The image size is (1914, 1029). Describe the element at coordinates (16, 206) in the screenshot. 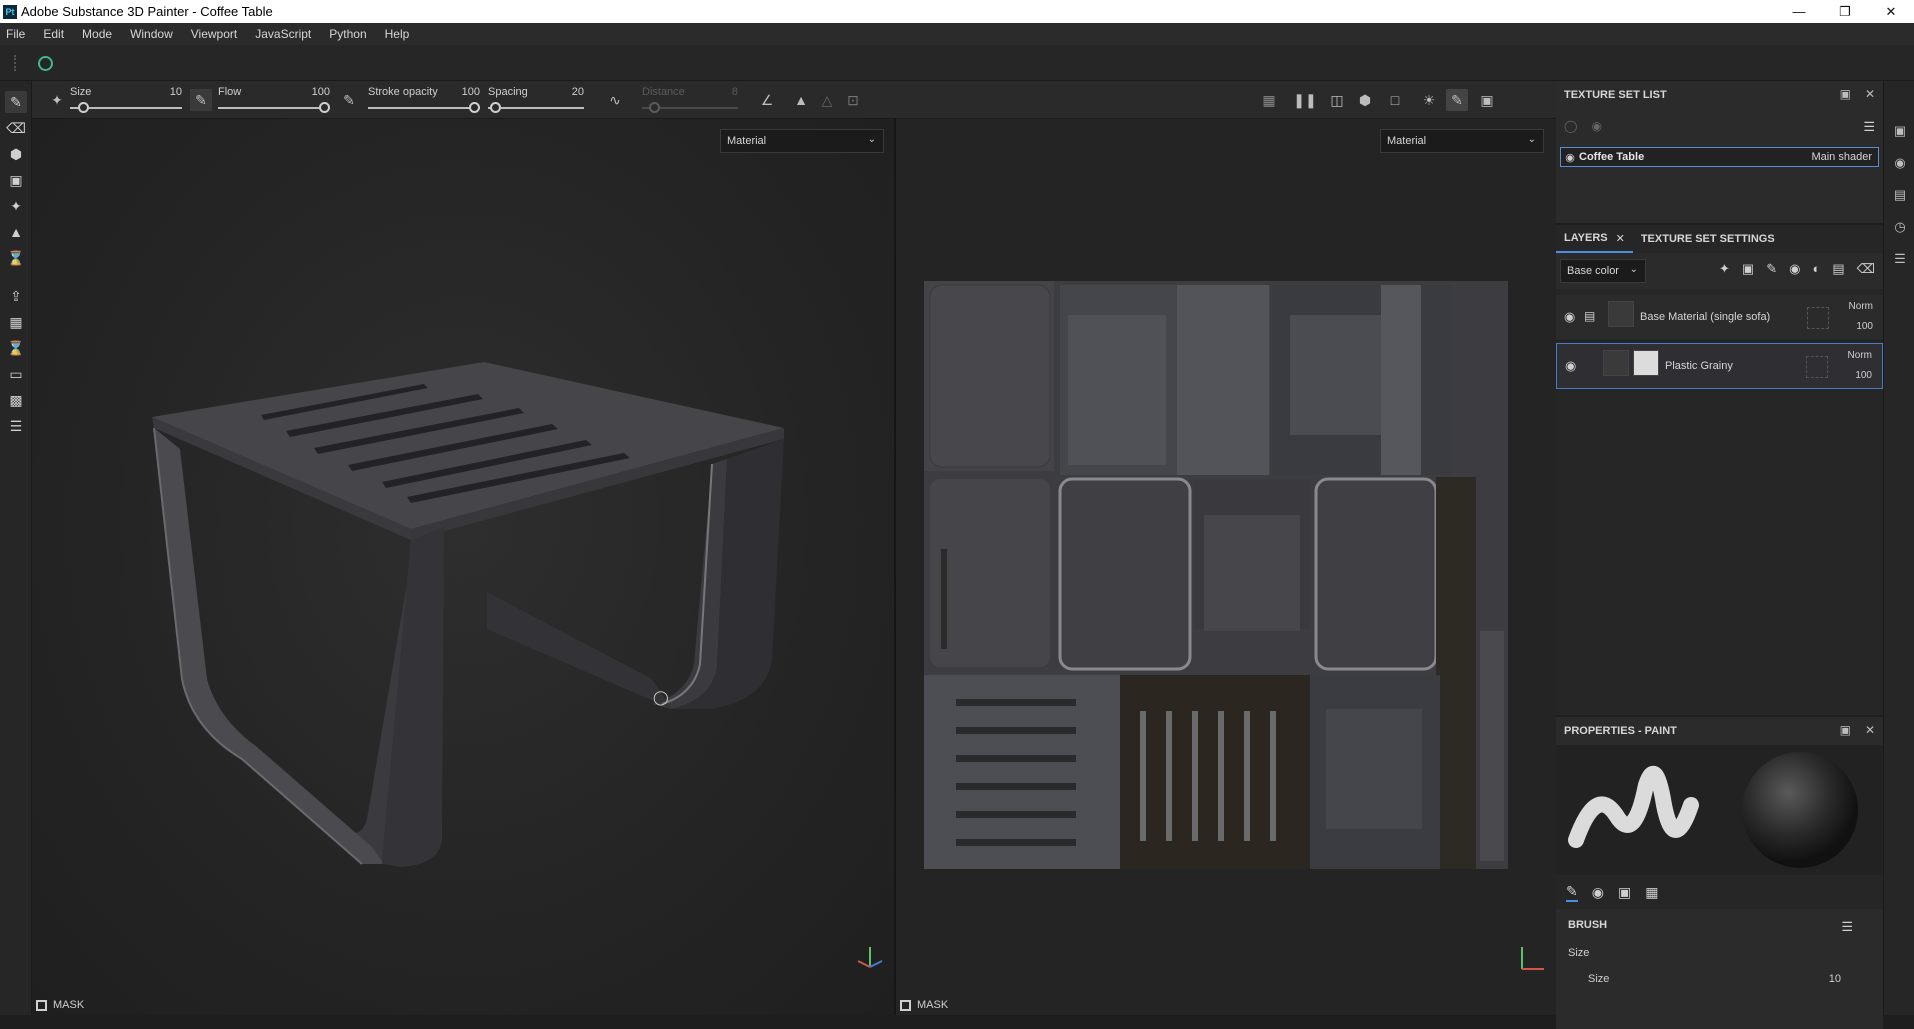

I see `smudge-icon: ✦` at that location.